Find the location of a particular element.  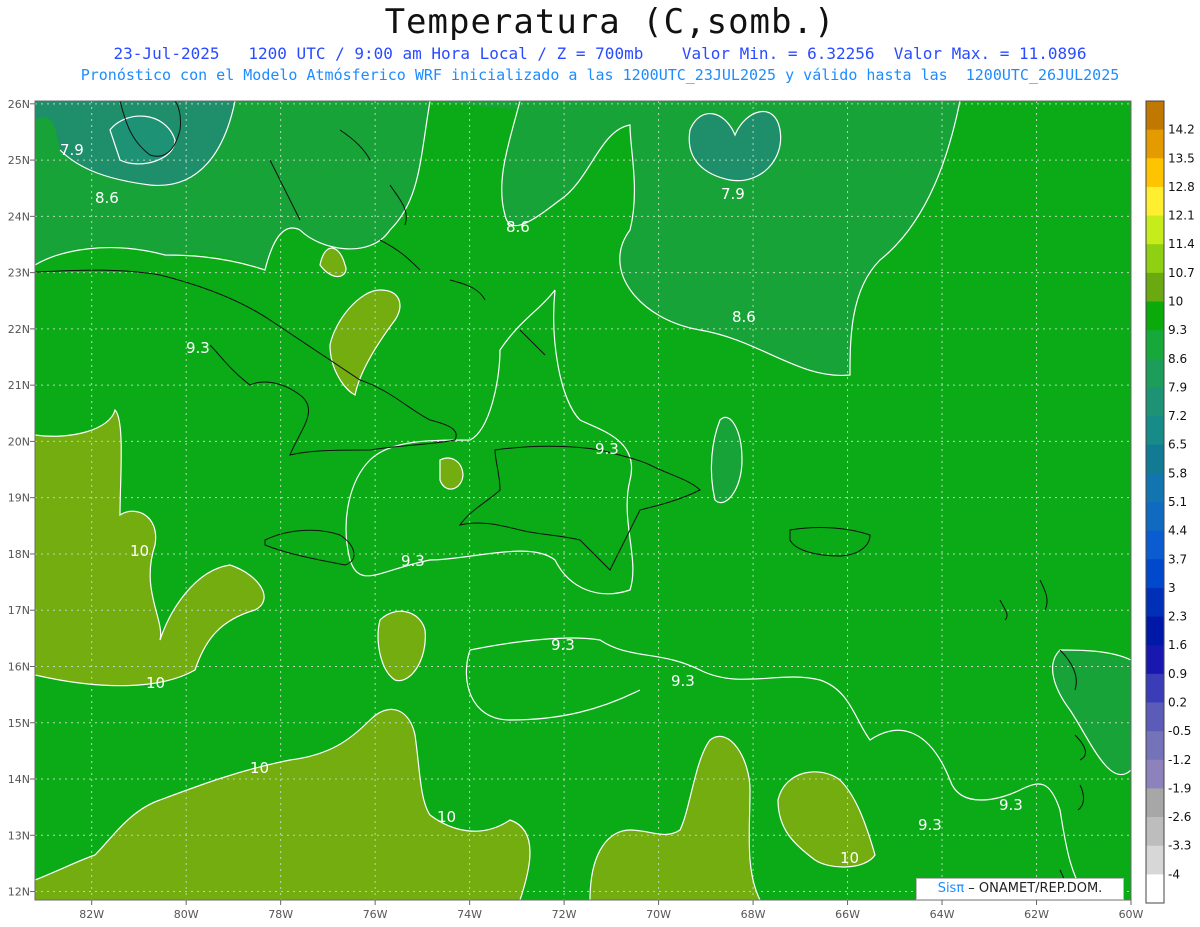

colorbar-label: 8.6 is located at coordinates (1177, 359).